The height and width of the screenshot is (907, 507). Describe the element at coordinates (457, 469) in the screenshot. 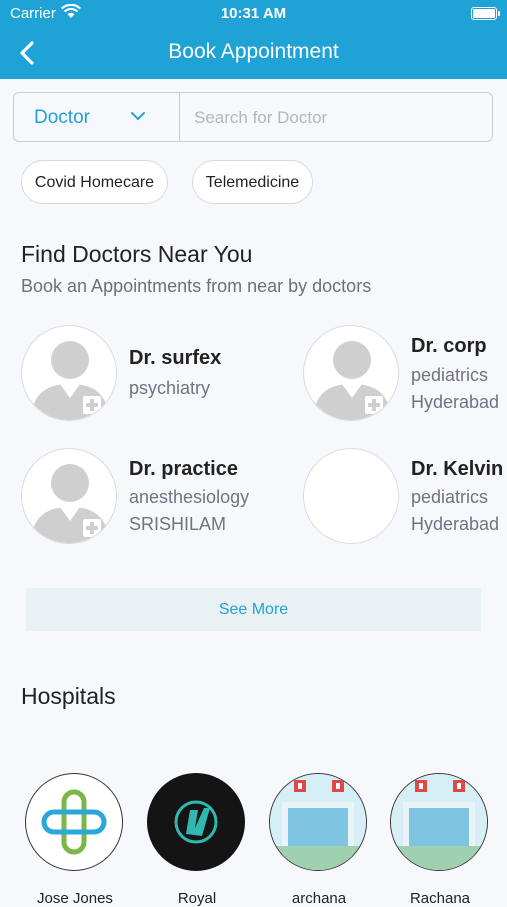

I see `doctor-name: Dr. Kelvin` at that location.